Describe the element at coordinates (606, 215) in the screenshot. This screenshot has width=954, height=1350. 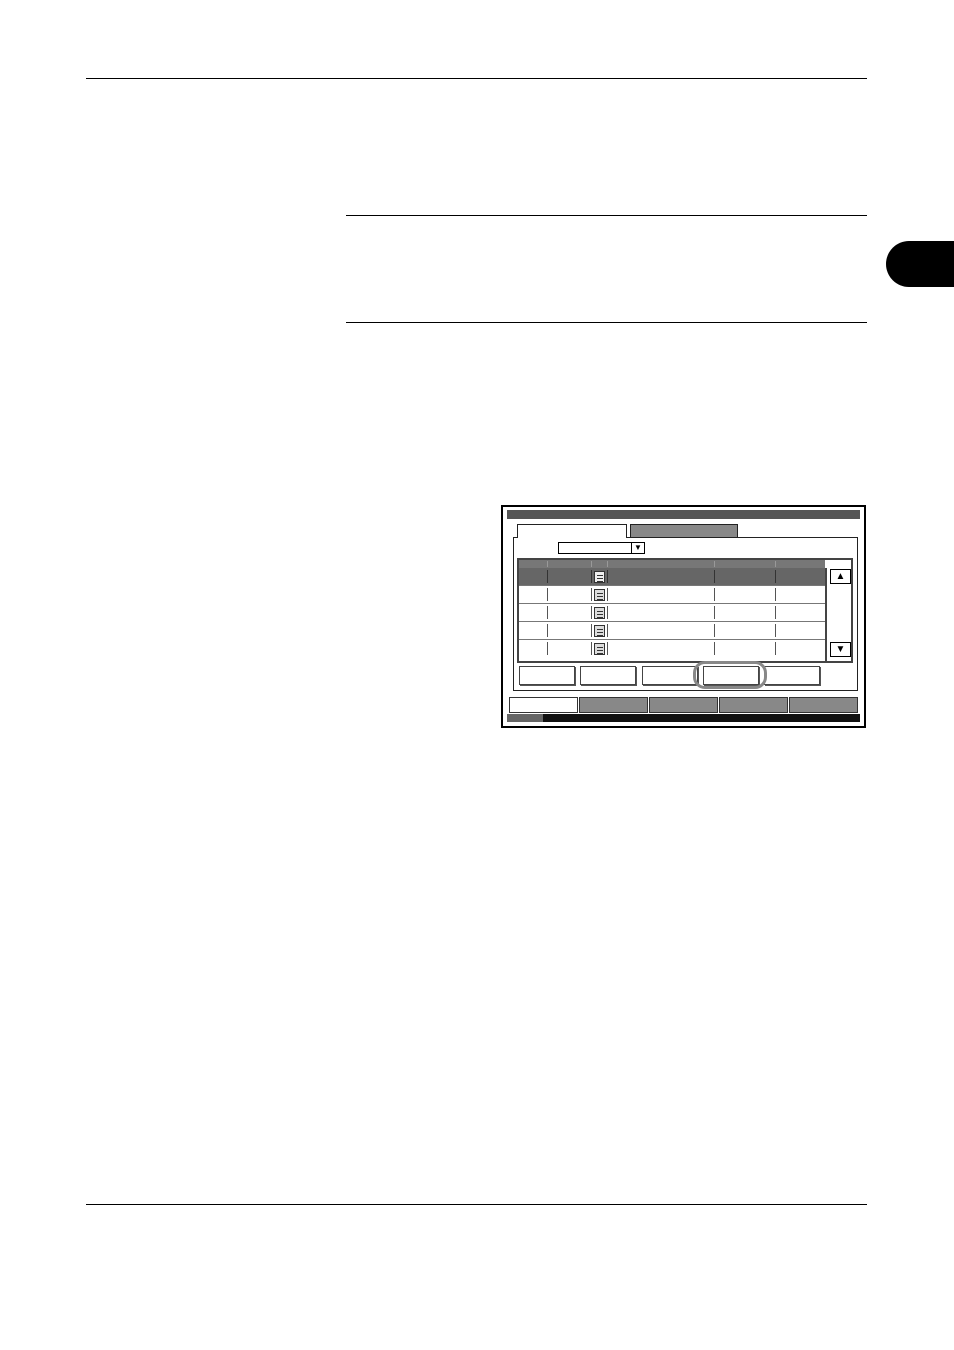
I see `note-top-rule` at that location.